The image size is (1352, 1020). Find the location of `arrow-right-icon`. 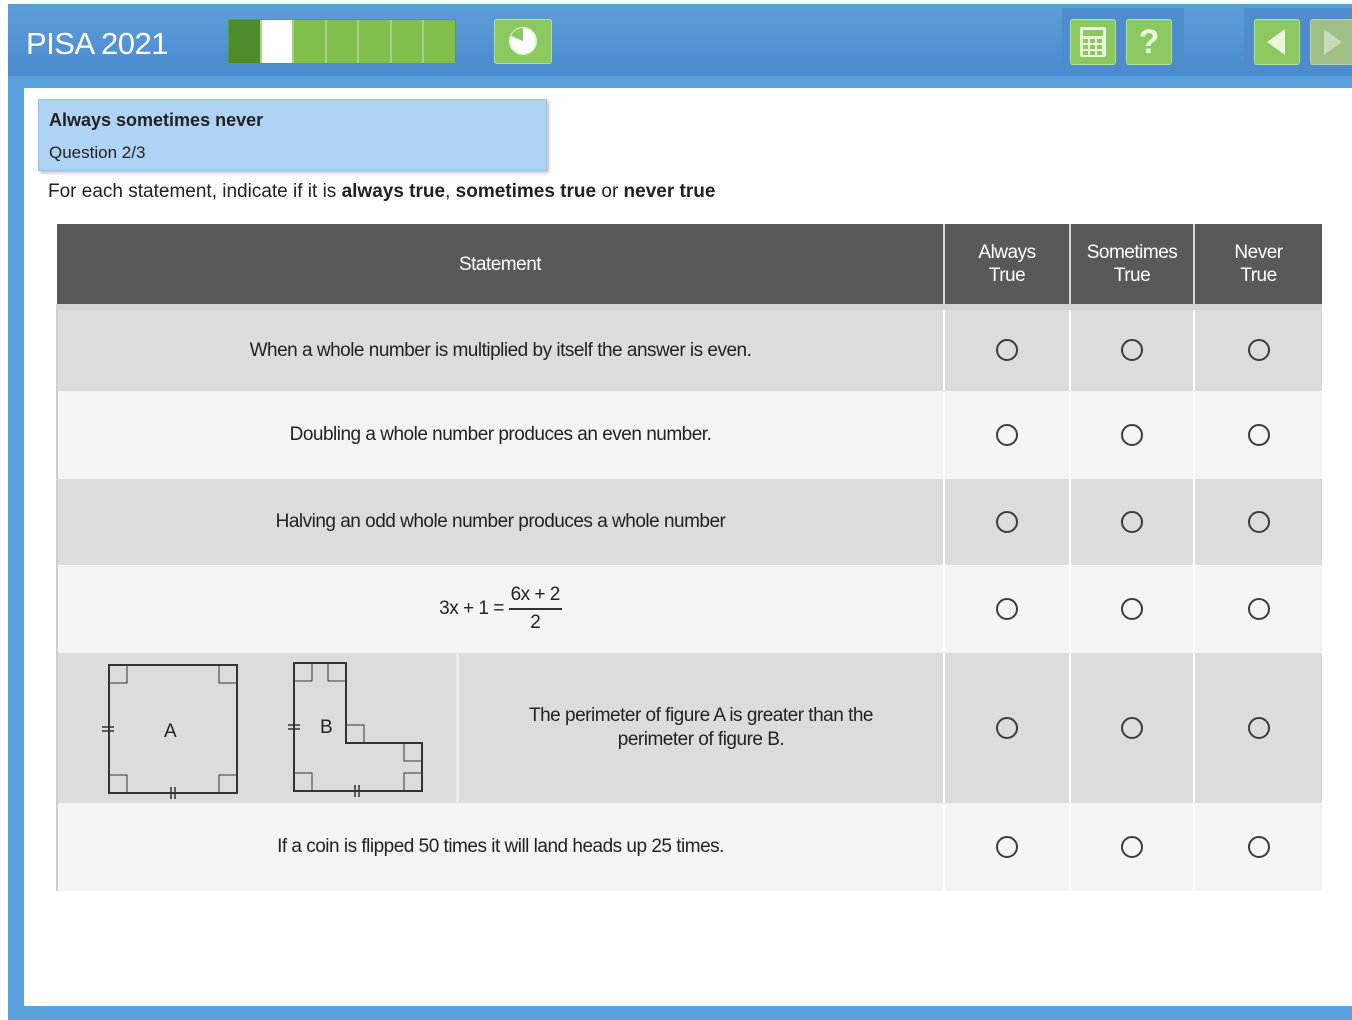

arrow-right-icon is located at coordinates (1333, 42).